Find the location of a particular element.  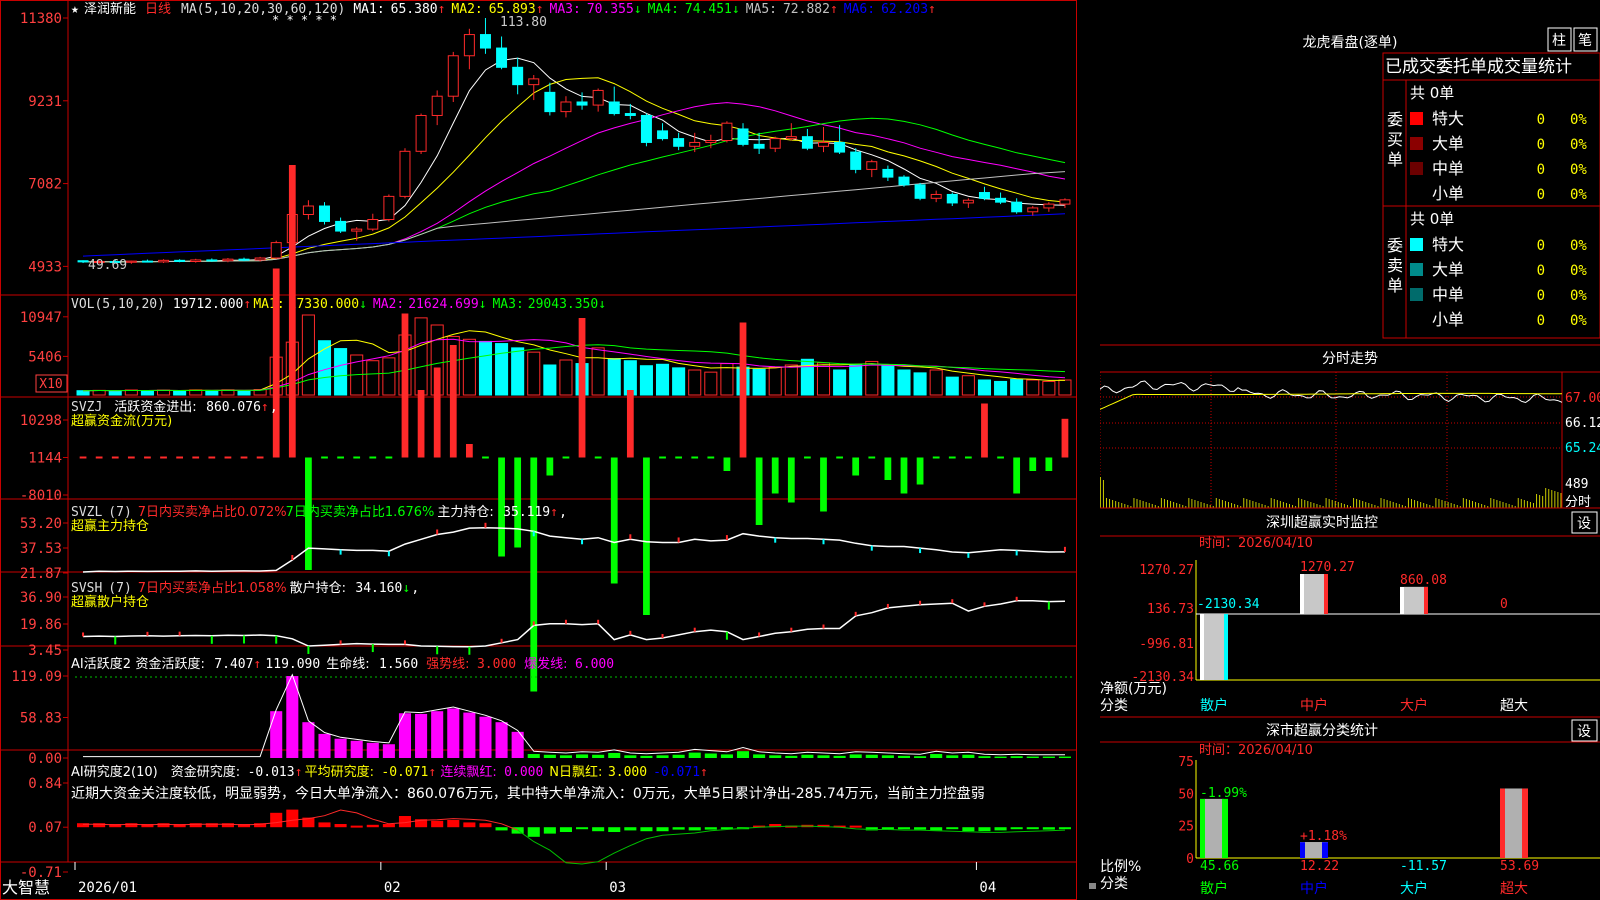

monitor-bar is located at coordinates (1214, 647).